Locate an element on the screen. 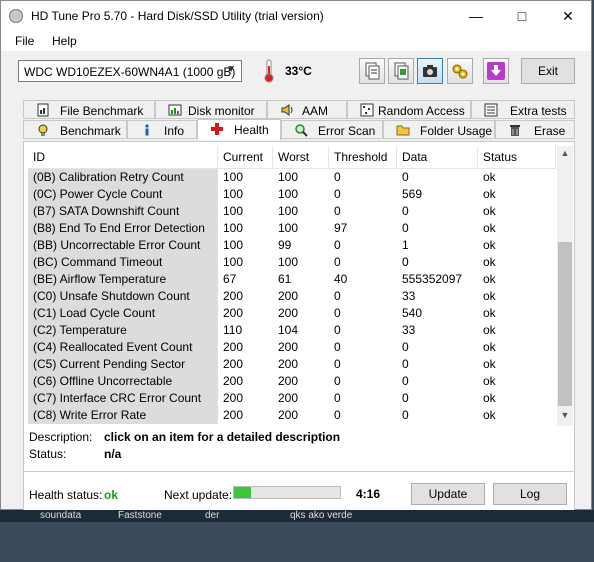 Image resolution: width=594 pixels, height=562 pixels. save-button is located at coordinates (496, 71).